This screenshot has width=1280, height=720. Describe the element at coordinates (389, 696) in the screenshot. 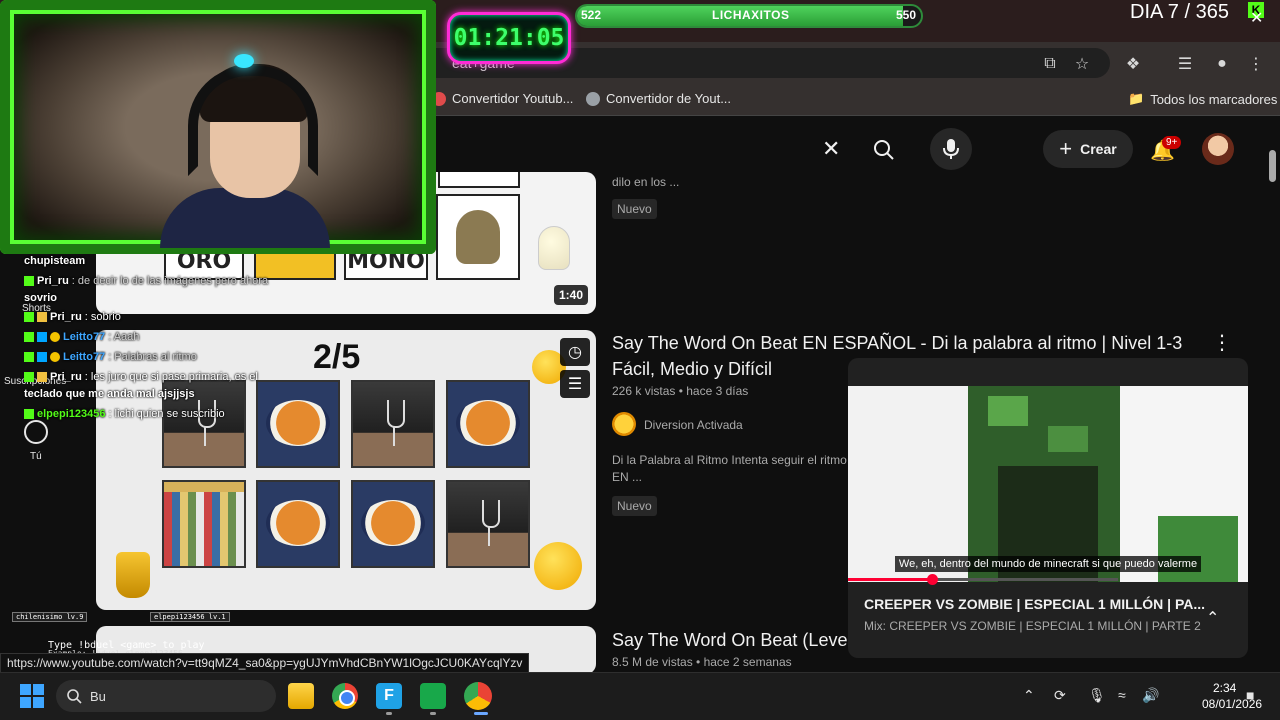

I see `app-f-icon: F` at that location.